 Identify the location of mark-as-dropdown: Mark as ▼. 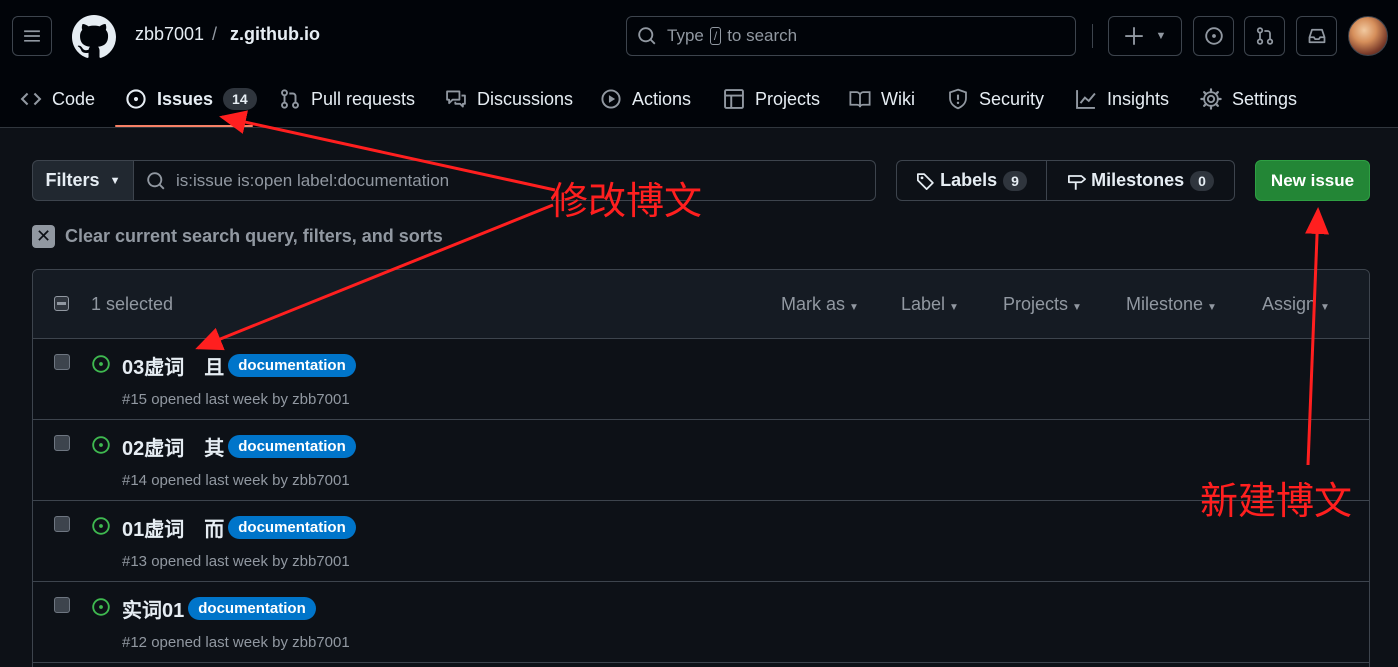
(820, 304).